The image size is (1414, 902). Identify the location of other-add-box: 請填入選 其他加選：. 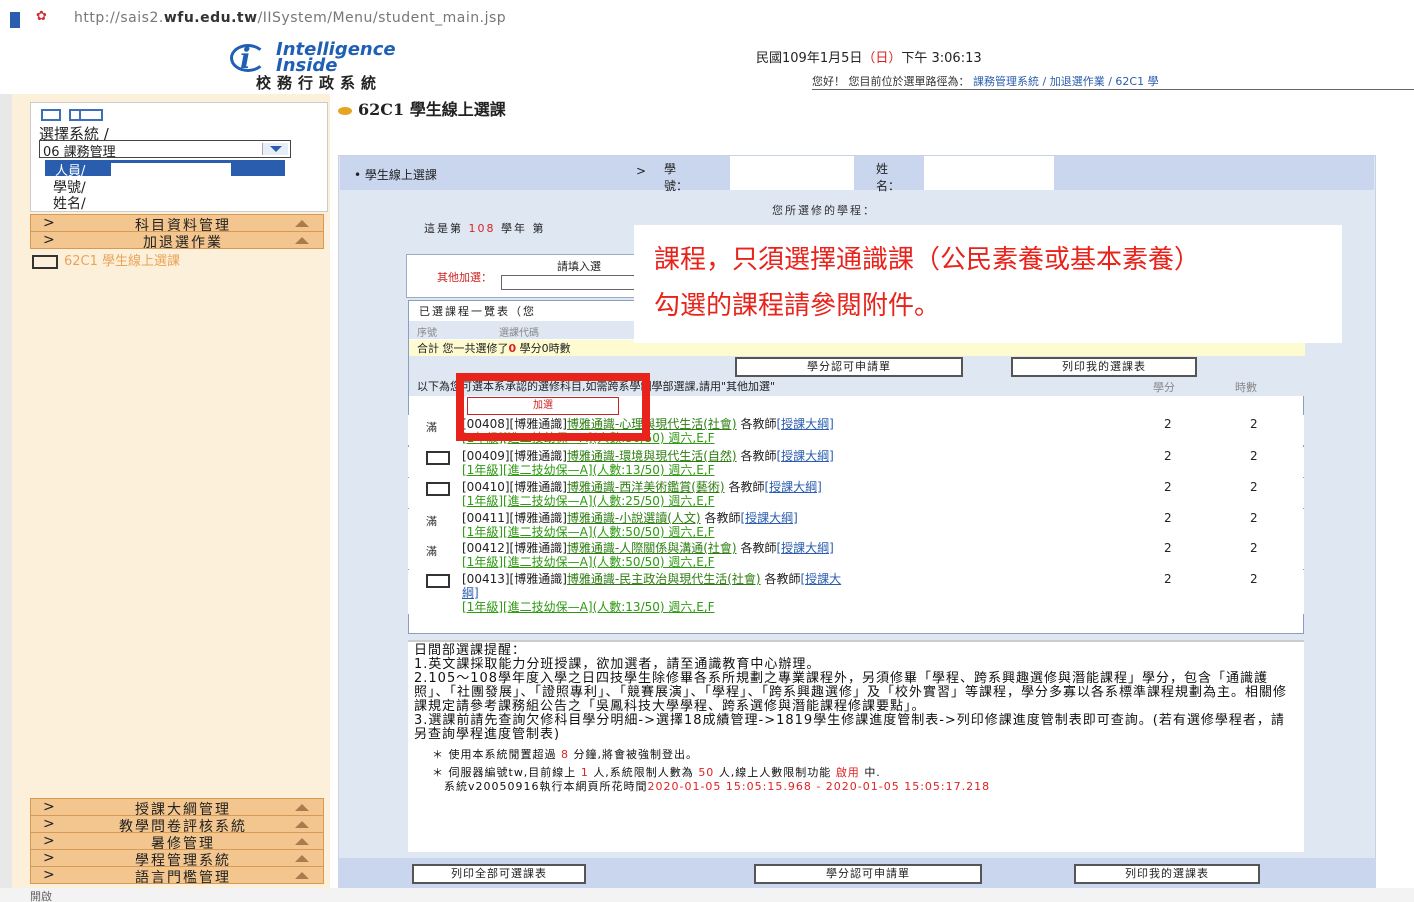
(523, 276).